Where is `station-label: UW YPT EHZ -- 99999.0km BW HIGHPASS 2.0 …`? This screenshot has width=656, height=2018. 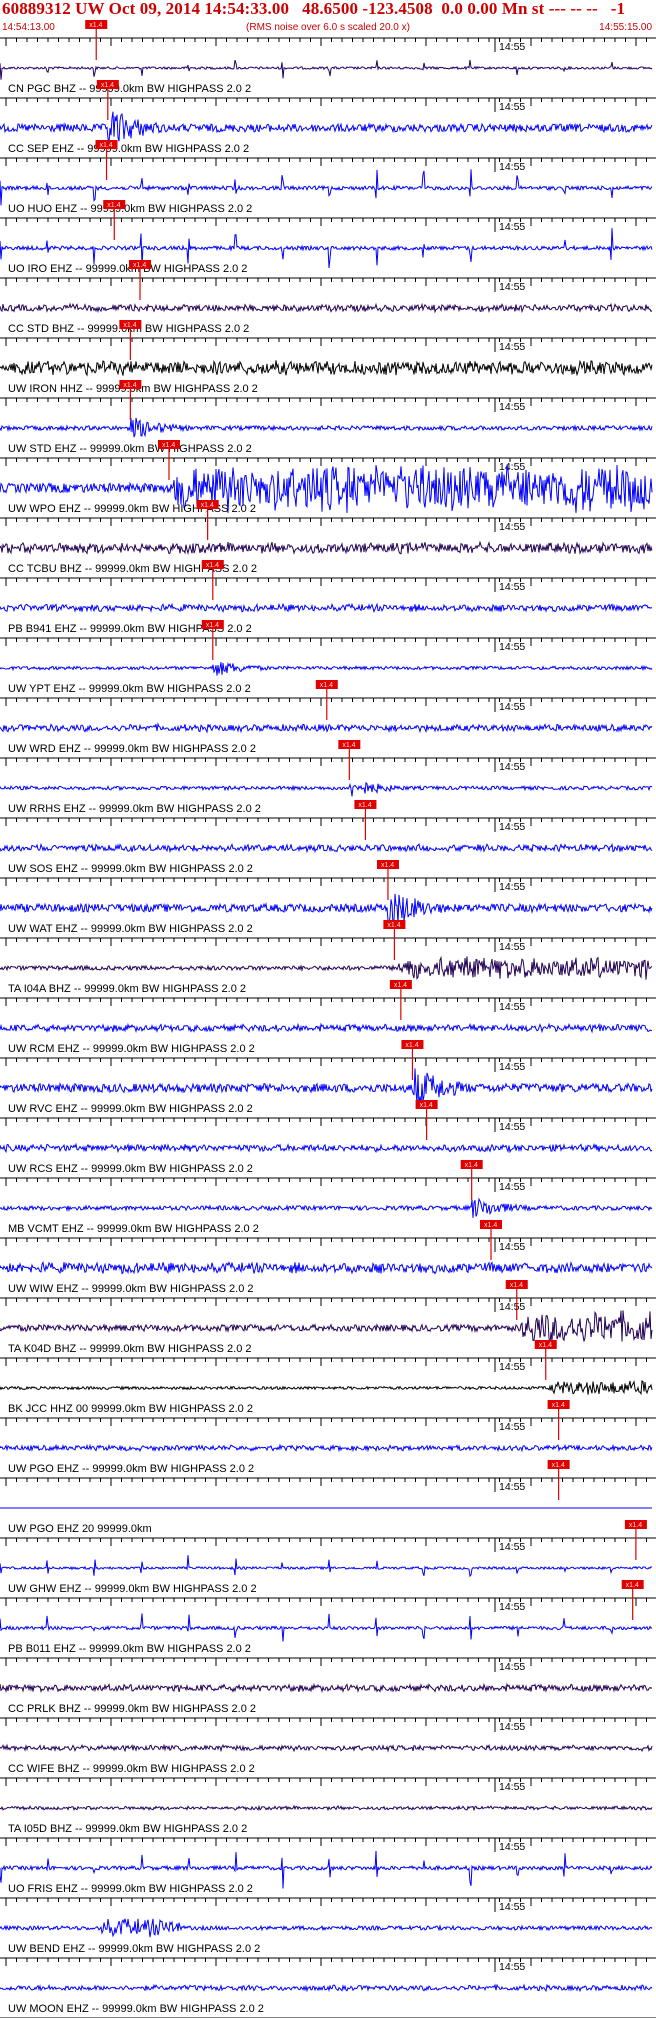 station-label: UW YPT EHZ -- 99999.0km BW HIGHPASS 2.0 … is located at coordinates (129, 689).